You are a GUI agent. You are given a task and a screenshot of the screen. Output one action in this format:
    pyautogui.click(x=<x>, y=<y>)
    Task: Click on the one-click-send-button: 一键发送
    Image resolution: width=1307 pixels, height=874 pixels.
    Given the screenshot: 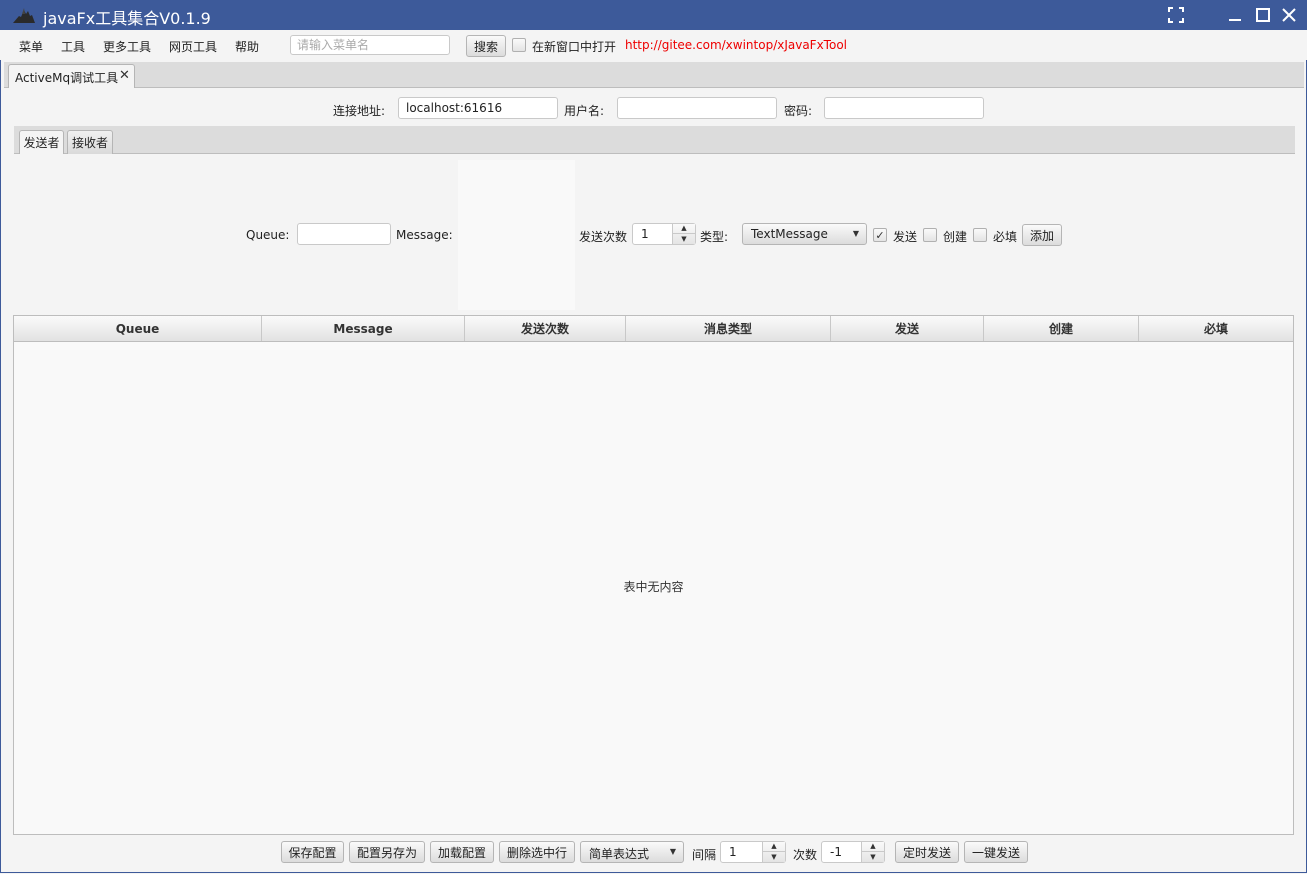 What is the action you would take?
    pyautogui.click(x=996, y=852)
    